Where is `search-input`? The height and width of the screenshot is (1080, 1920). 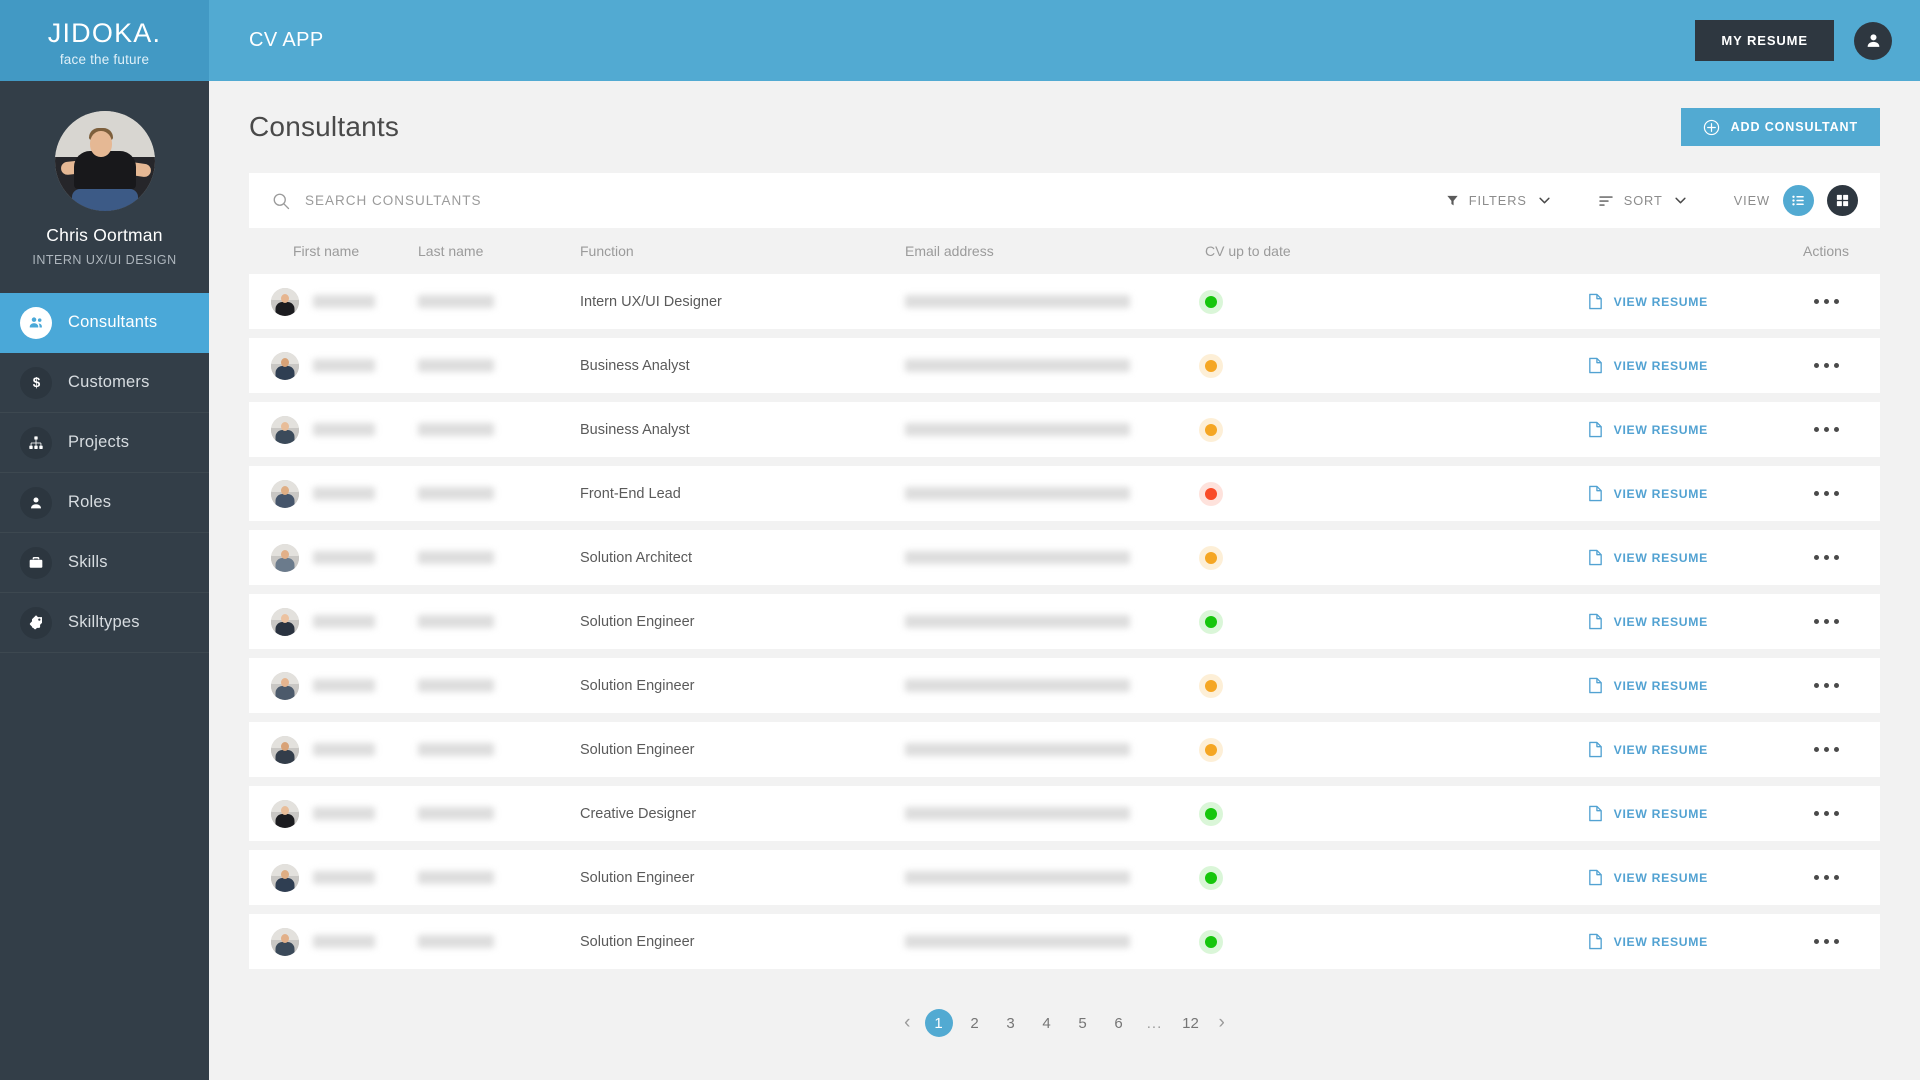
search-input is located at coordinates (535, 200).